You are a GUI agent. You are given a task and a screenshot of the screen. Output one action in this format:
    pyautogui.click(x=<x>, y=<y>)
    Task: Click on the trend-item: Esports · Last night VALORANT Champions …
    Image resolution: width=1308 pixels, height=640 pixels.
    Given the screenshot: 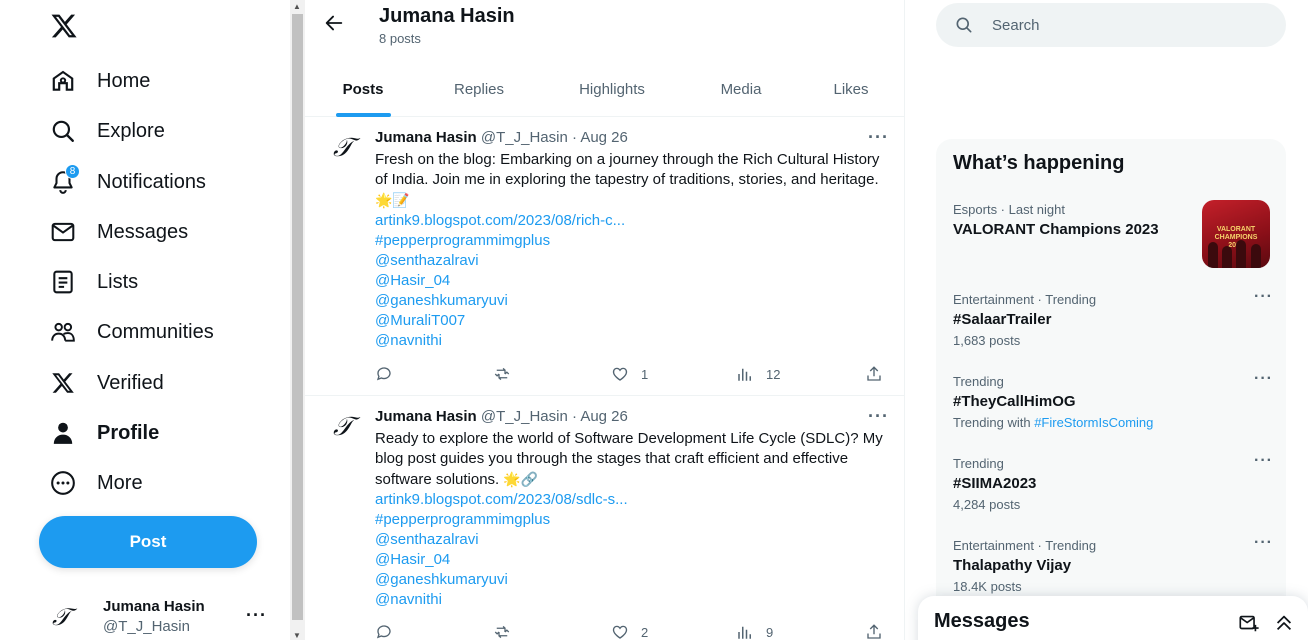 What is the action you would take?
    pyautogui.click(x=1068, y=220)
    